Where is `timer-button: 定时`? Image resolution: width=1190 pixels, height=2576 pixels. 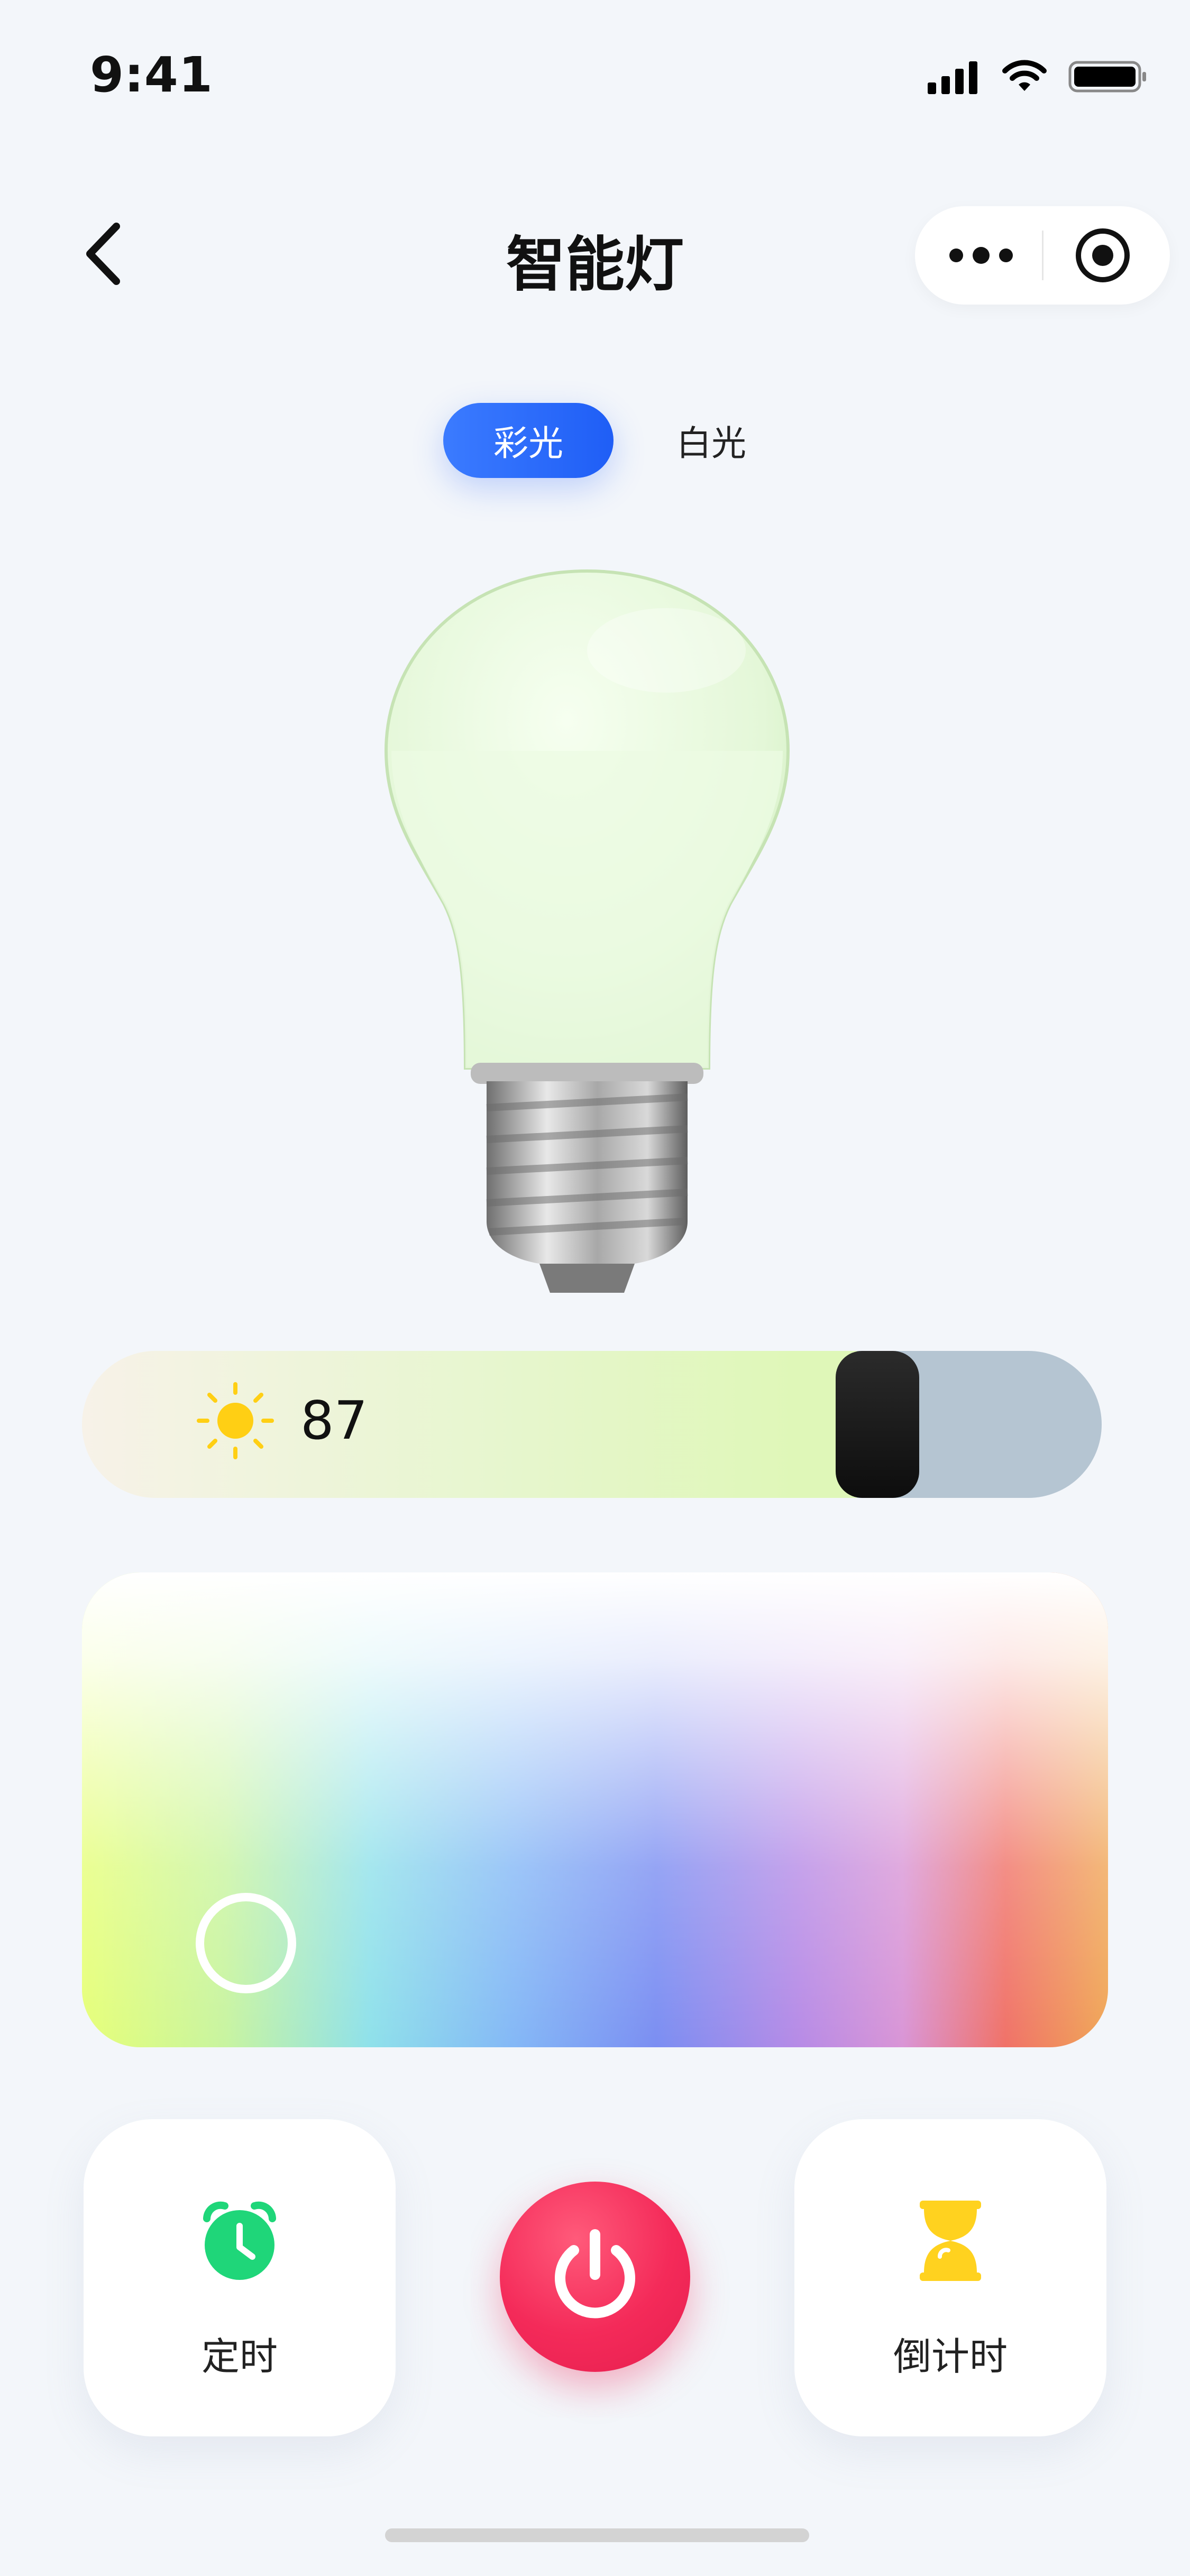
timer-button: 定时 is located at coordinates (240, 2277).